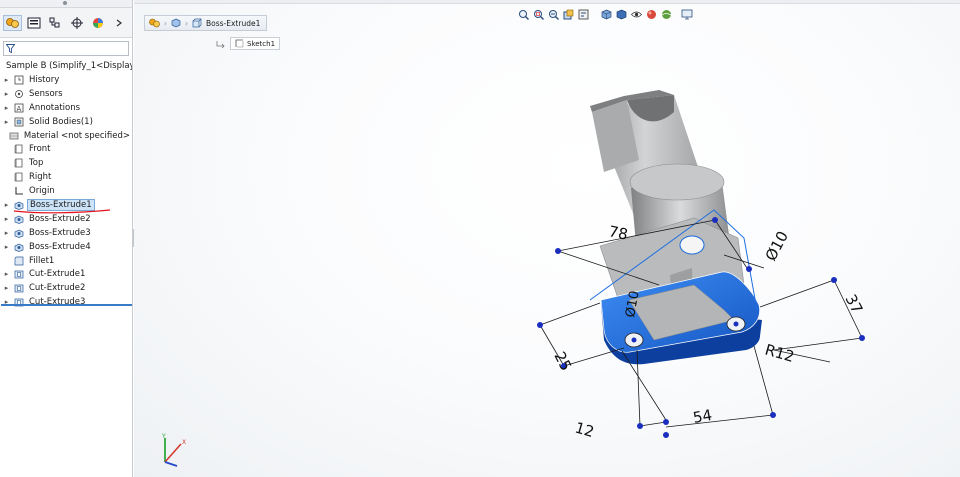  I want to click on tree-rollback-bar, so click(66, 305).